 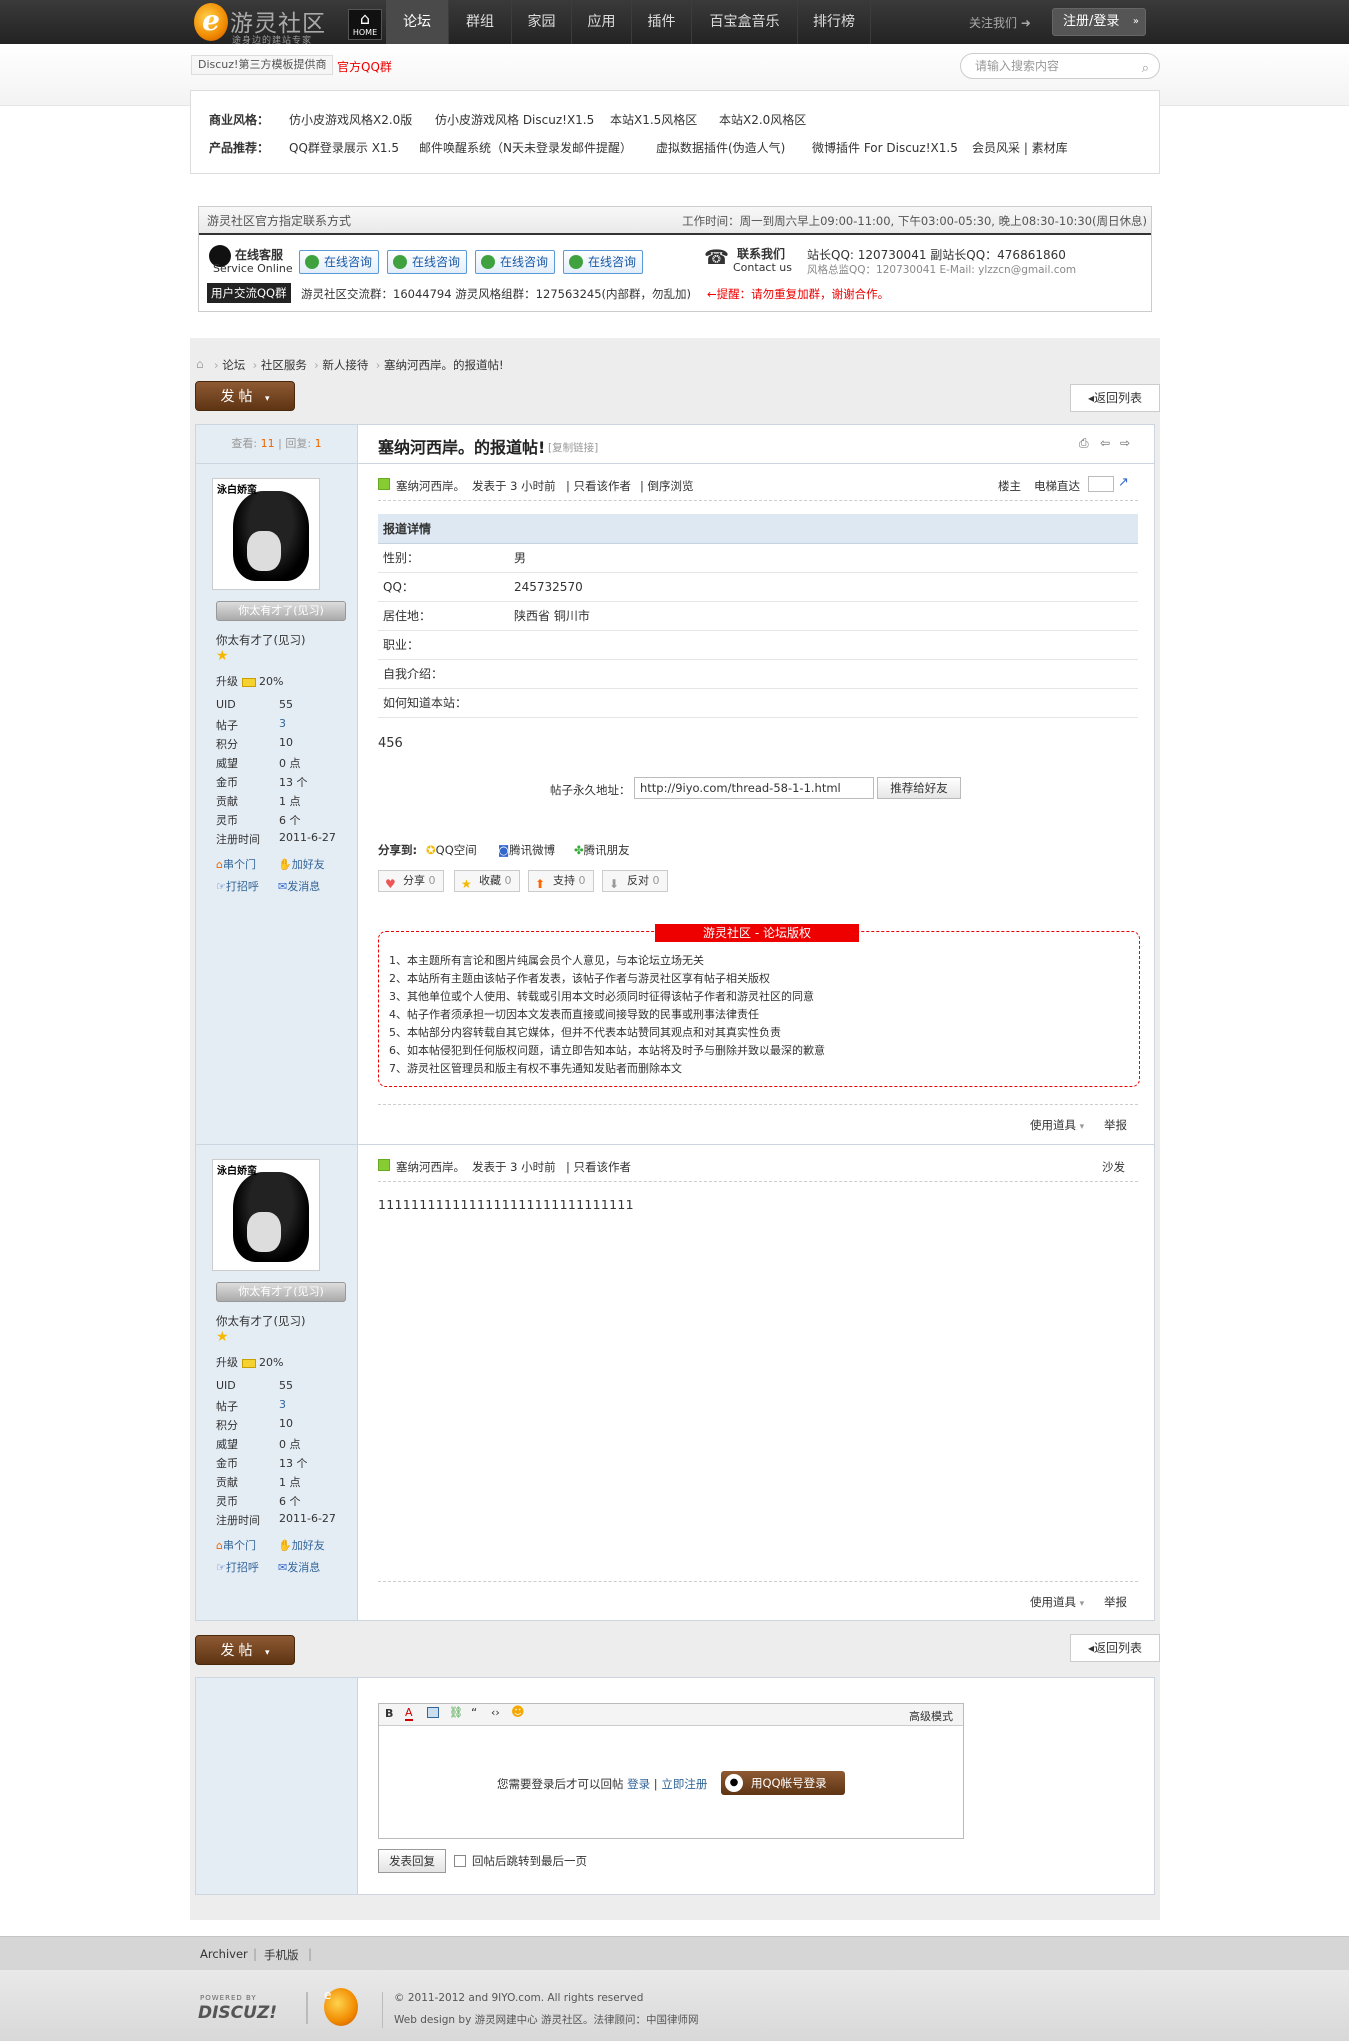 I want to click on share-tencent-friends-link: ✤腾讯朋友, so click(x=602, y=850).